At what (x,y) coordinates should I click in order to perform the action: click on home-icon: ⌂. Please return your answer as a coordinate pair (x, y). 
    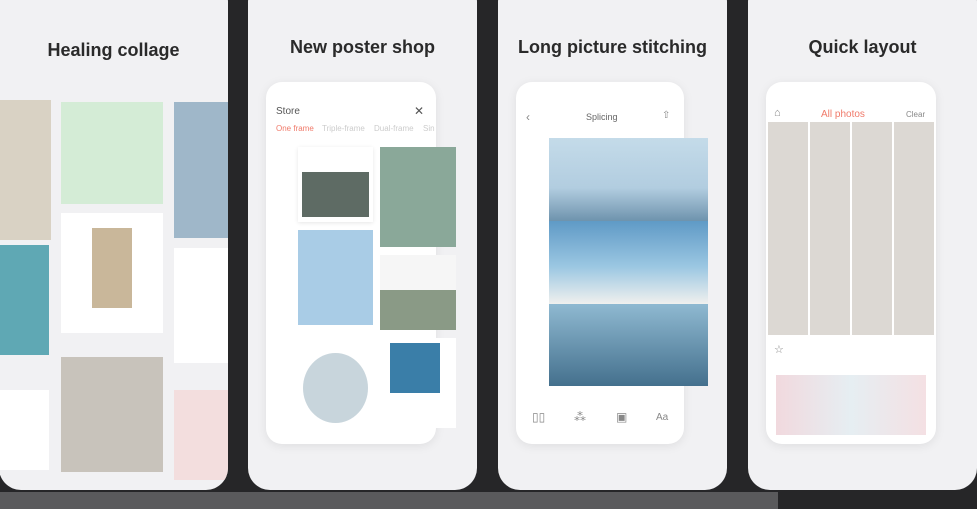
    Looking at the image, I should click on (777, 113).